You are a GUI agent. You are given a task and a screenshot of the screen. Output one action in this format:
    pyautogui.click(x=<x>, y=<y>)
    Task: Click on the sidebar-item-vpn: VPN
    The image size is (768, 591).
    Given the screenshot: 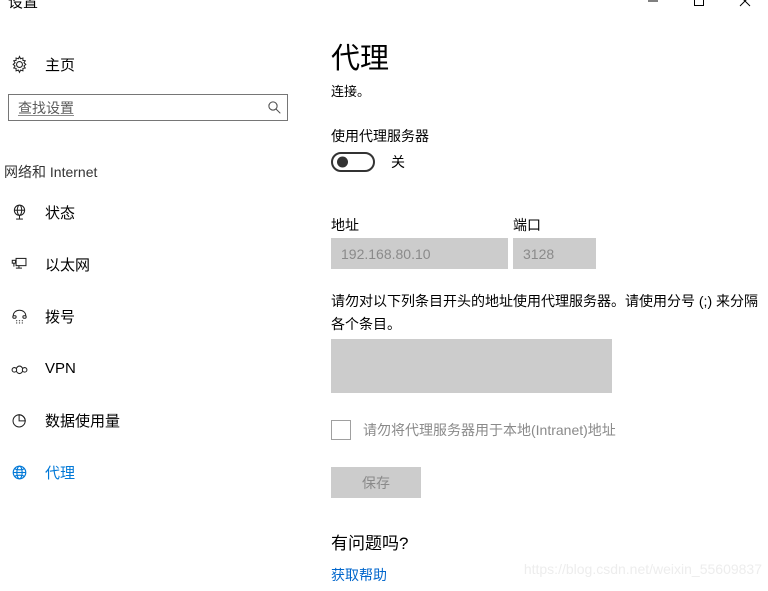 What is the action you would take?
    pyautogui.click(x=150, y=368)
    